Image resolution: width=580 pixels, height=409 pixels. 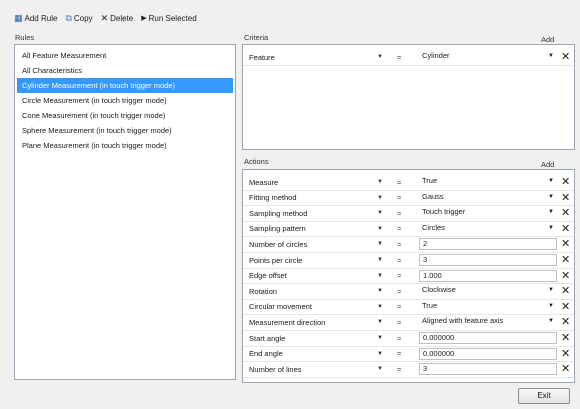 What do you see at coordinates (547, 39) in the screenshot?
I see `criteria-add-link: Add` at bounding box center [547, 39].